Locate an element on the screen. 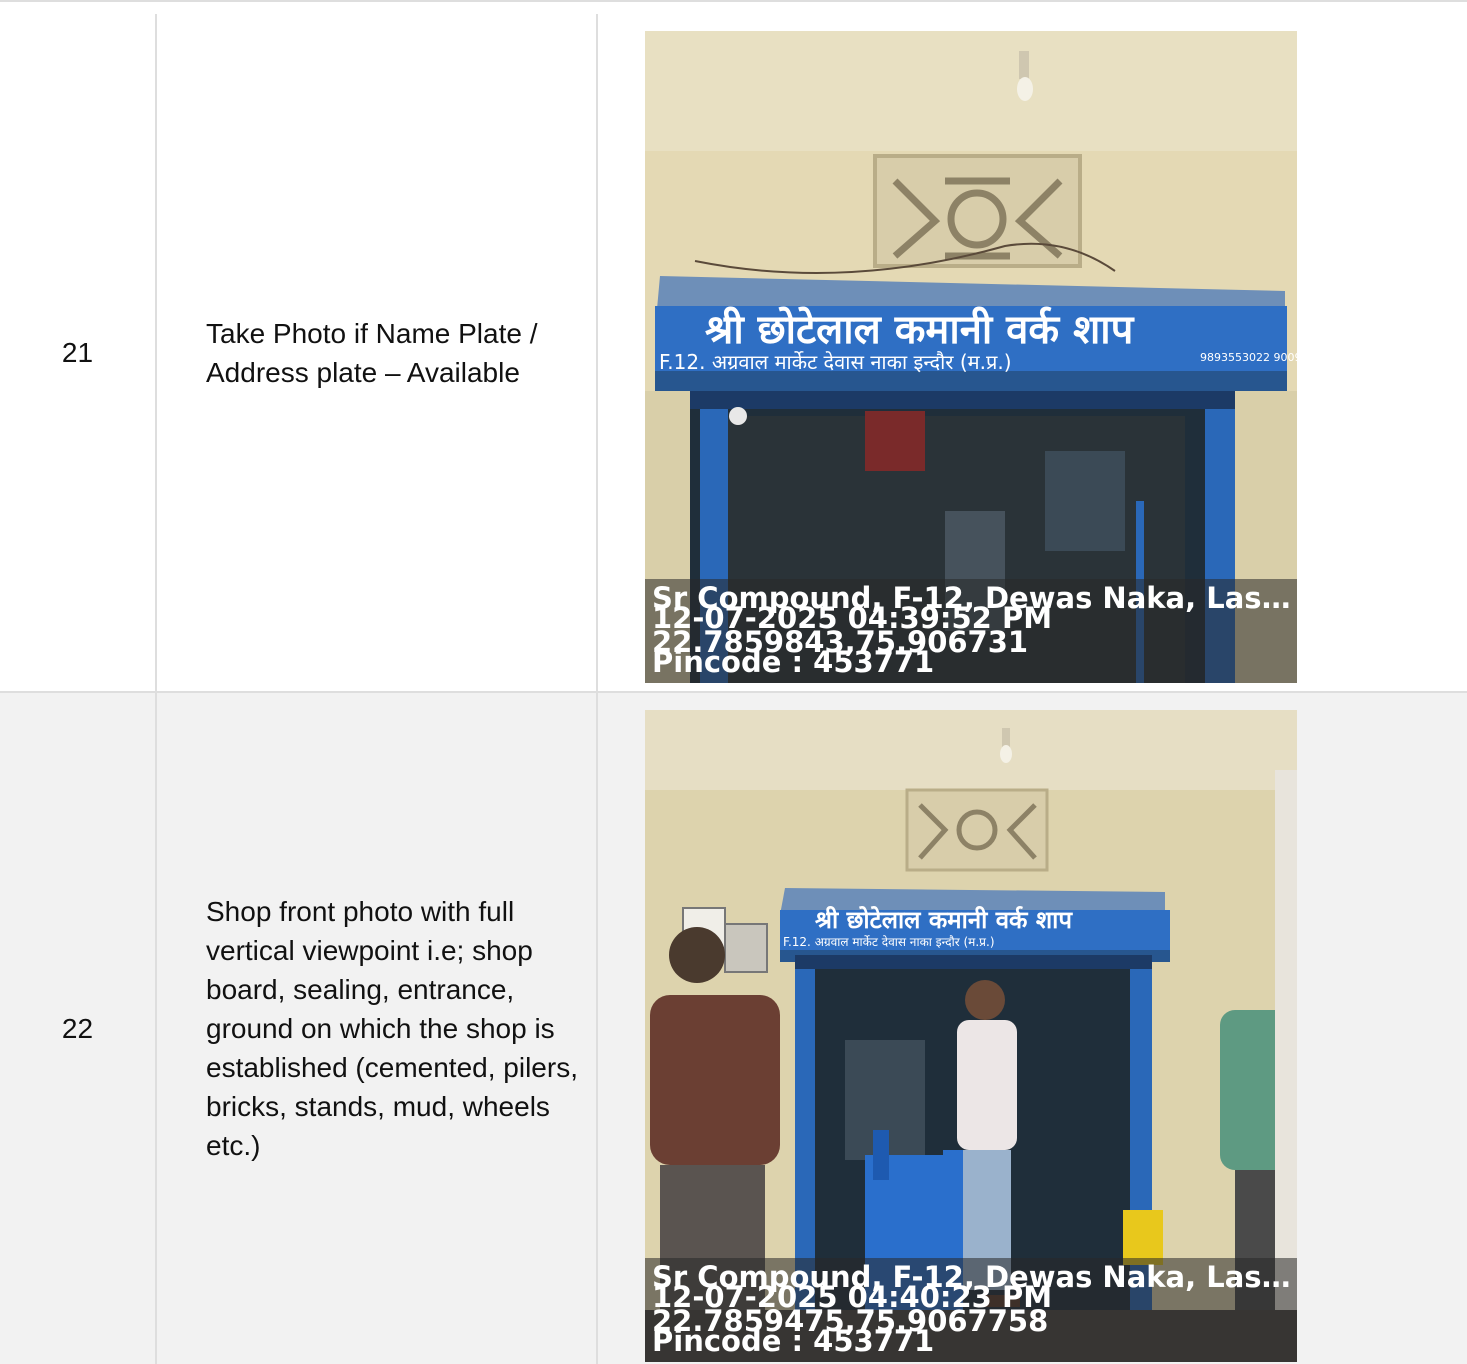  row-number: 21 is located at coordinates (77, 352).